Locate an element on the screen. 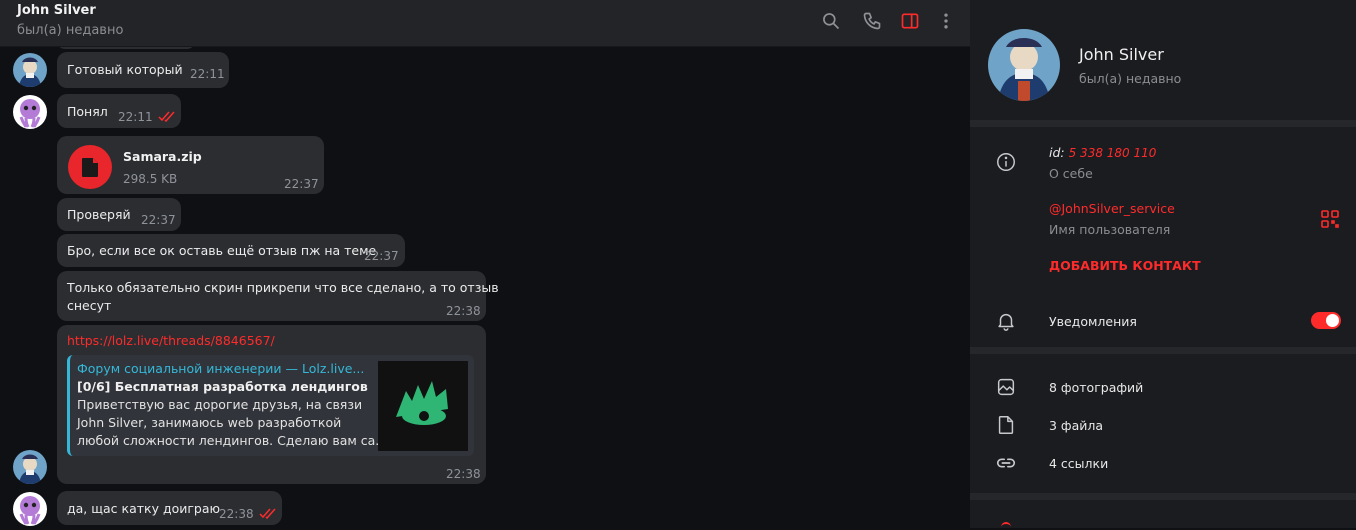 The image size is (1356, 530). message-text: Понял is located at coordinates (87, 111).